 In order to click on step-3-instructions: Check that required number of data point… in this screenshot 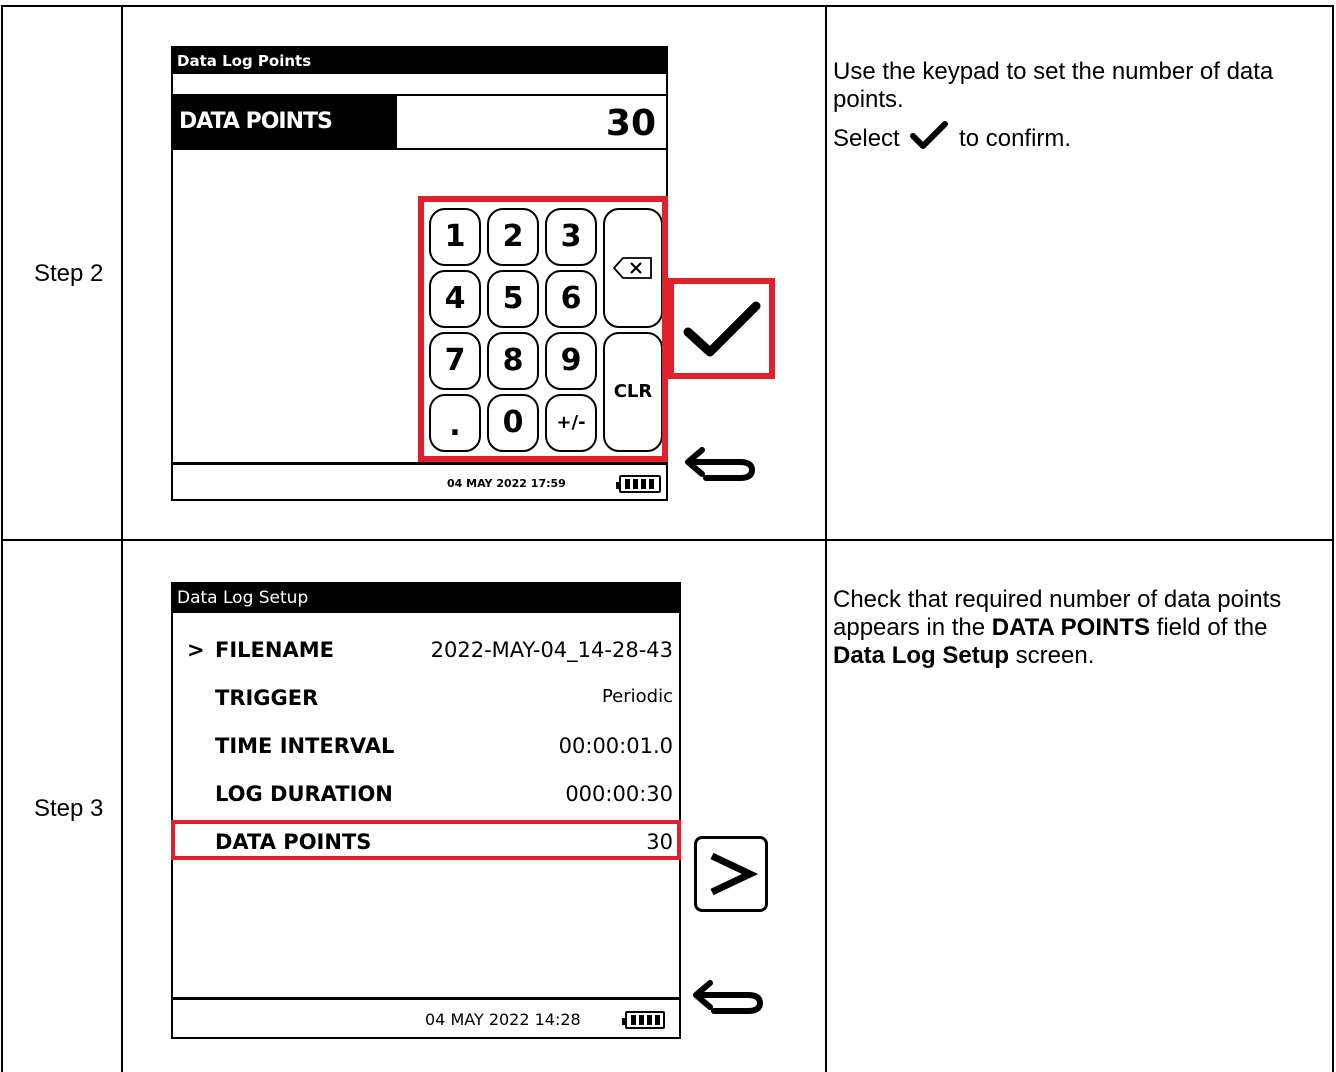, I will do `click(1073, 628)`.